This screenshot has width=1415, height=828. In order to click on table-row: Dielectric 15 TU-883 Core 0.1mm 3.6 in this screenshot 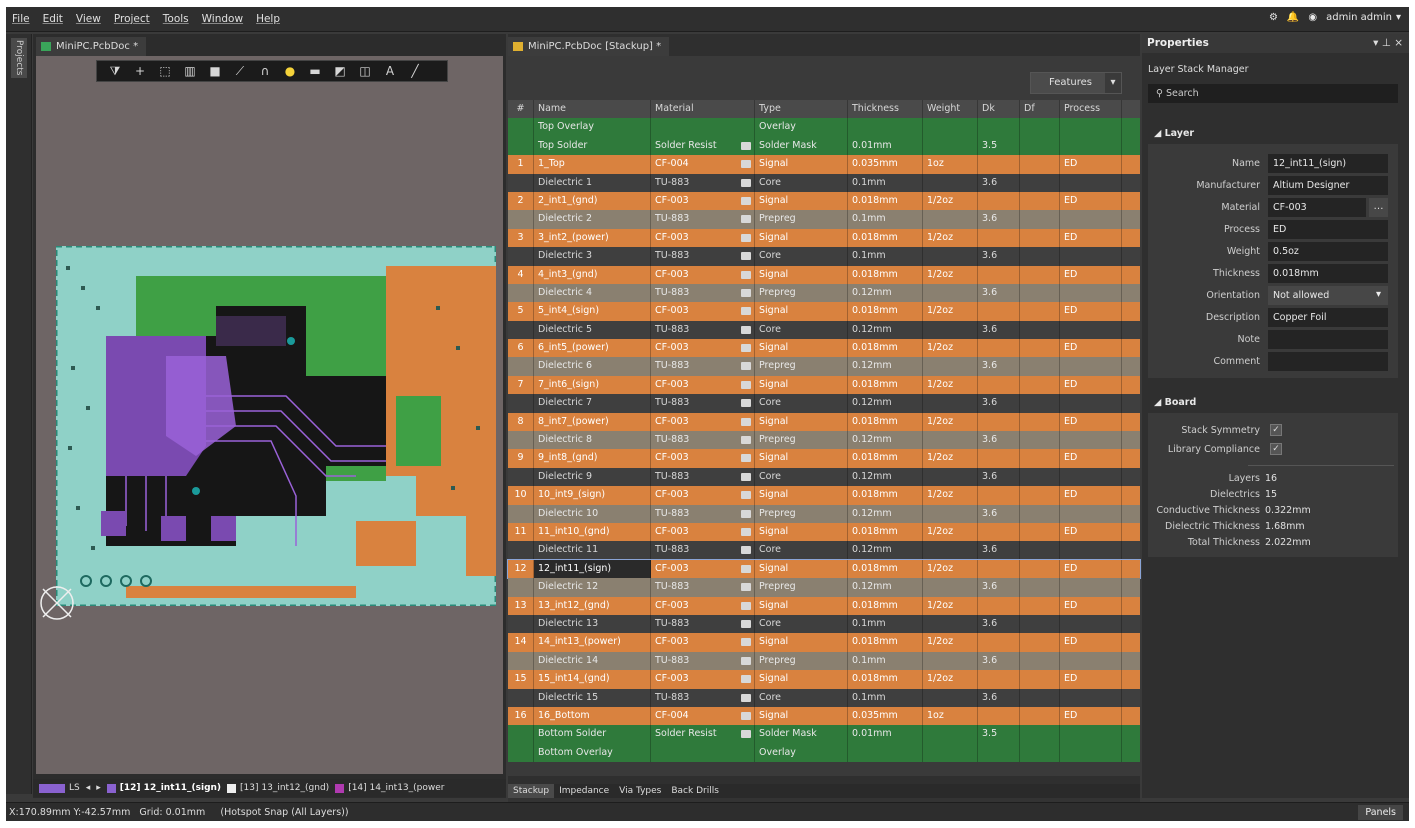, I will do `click(824, 697)`.